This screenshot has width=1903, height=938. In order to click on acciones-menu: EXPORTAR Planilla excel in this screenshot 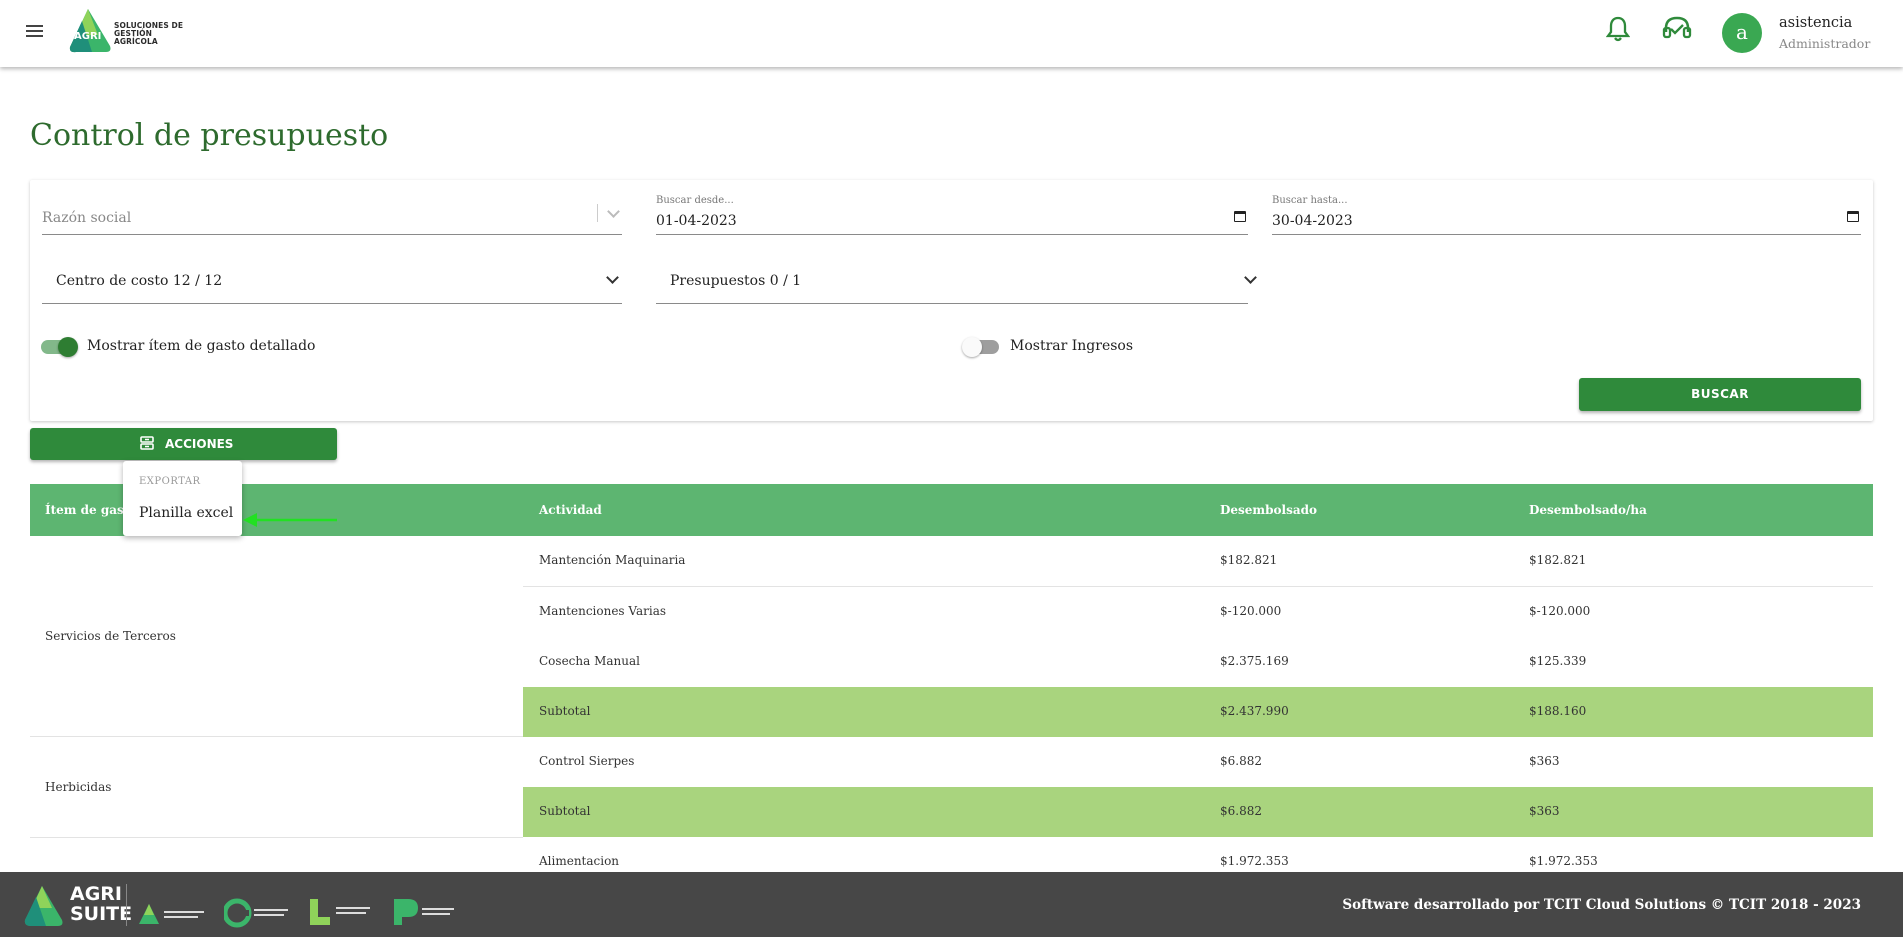, I will do `click(182, 498)`.